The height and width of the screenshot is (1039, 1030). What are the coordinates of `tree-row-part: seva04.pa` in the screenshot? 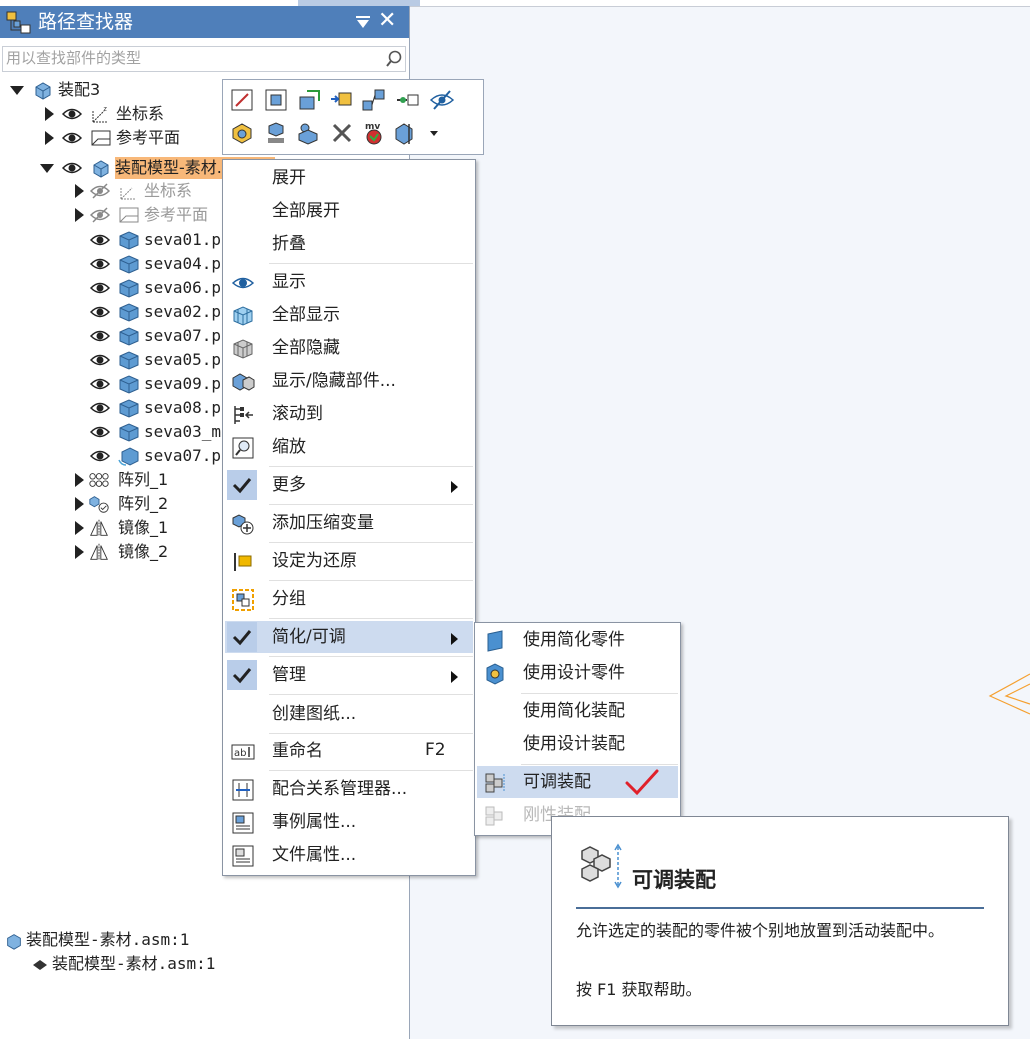 It's located at (160, 264).